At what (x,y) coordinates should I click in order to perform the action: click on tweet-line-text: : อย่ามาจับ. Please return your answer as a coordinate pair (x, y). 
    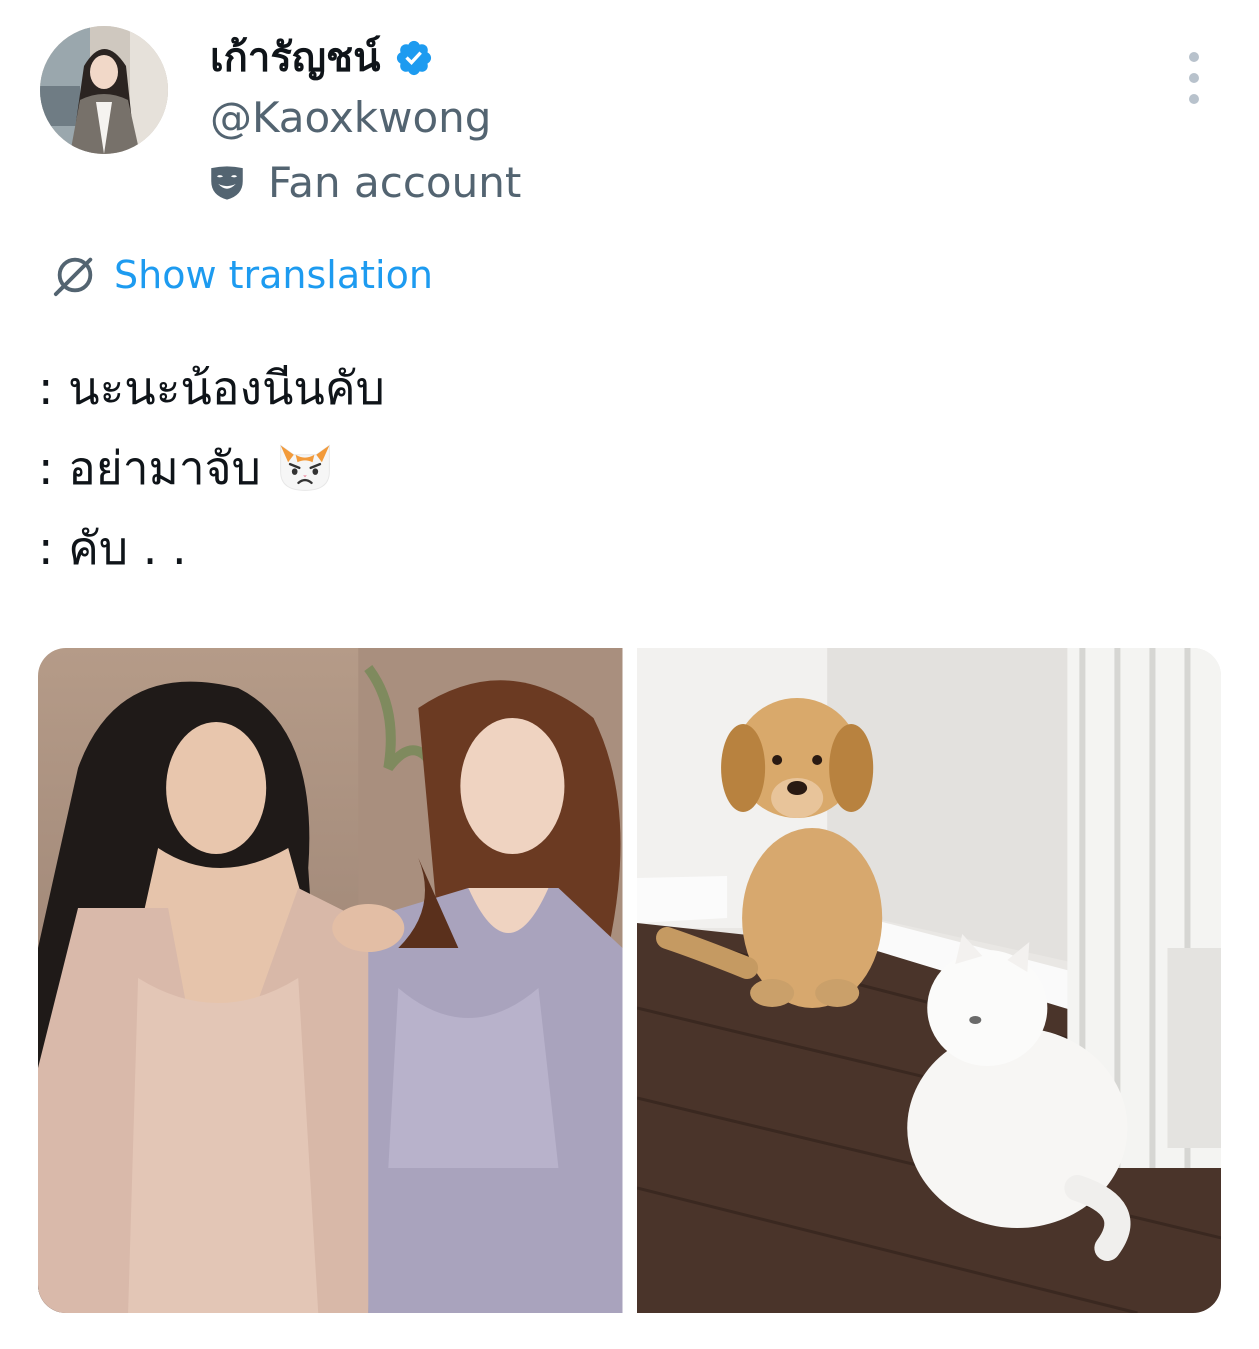
    Looking at the image, I should click on (149, 468).